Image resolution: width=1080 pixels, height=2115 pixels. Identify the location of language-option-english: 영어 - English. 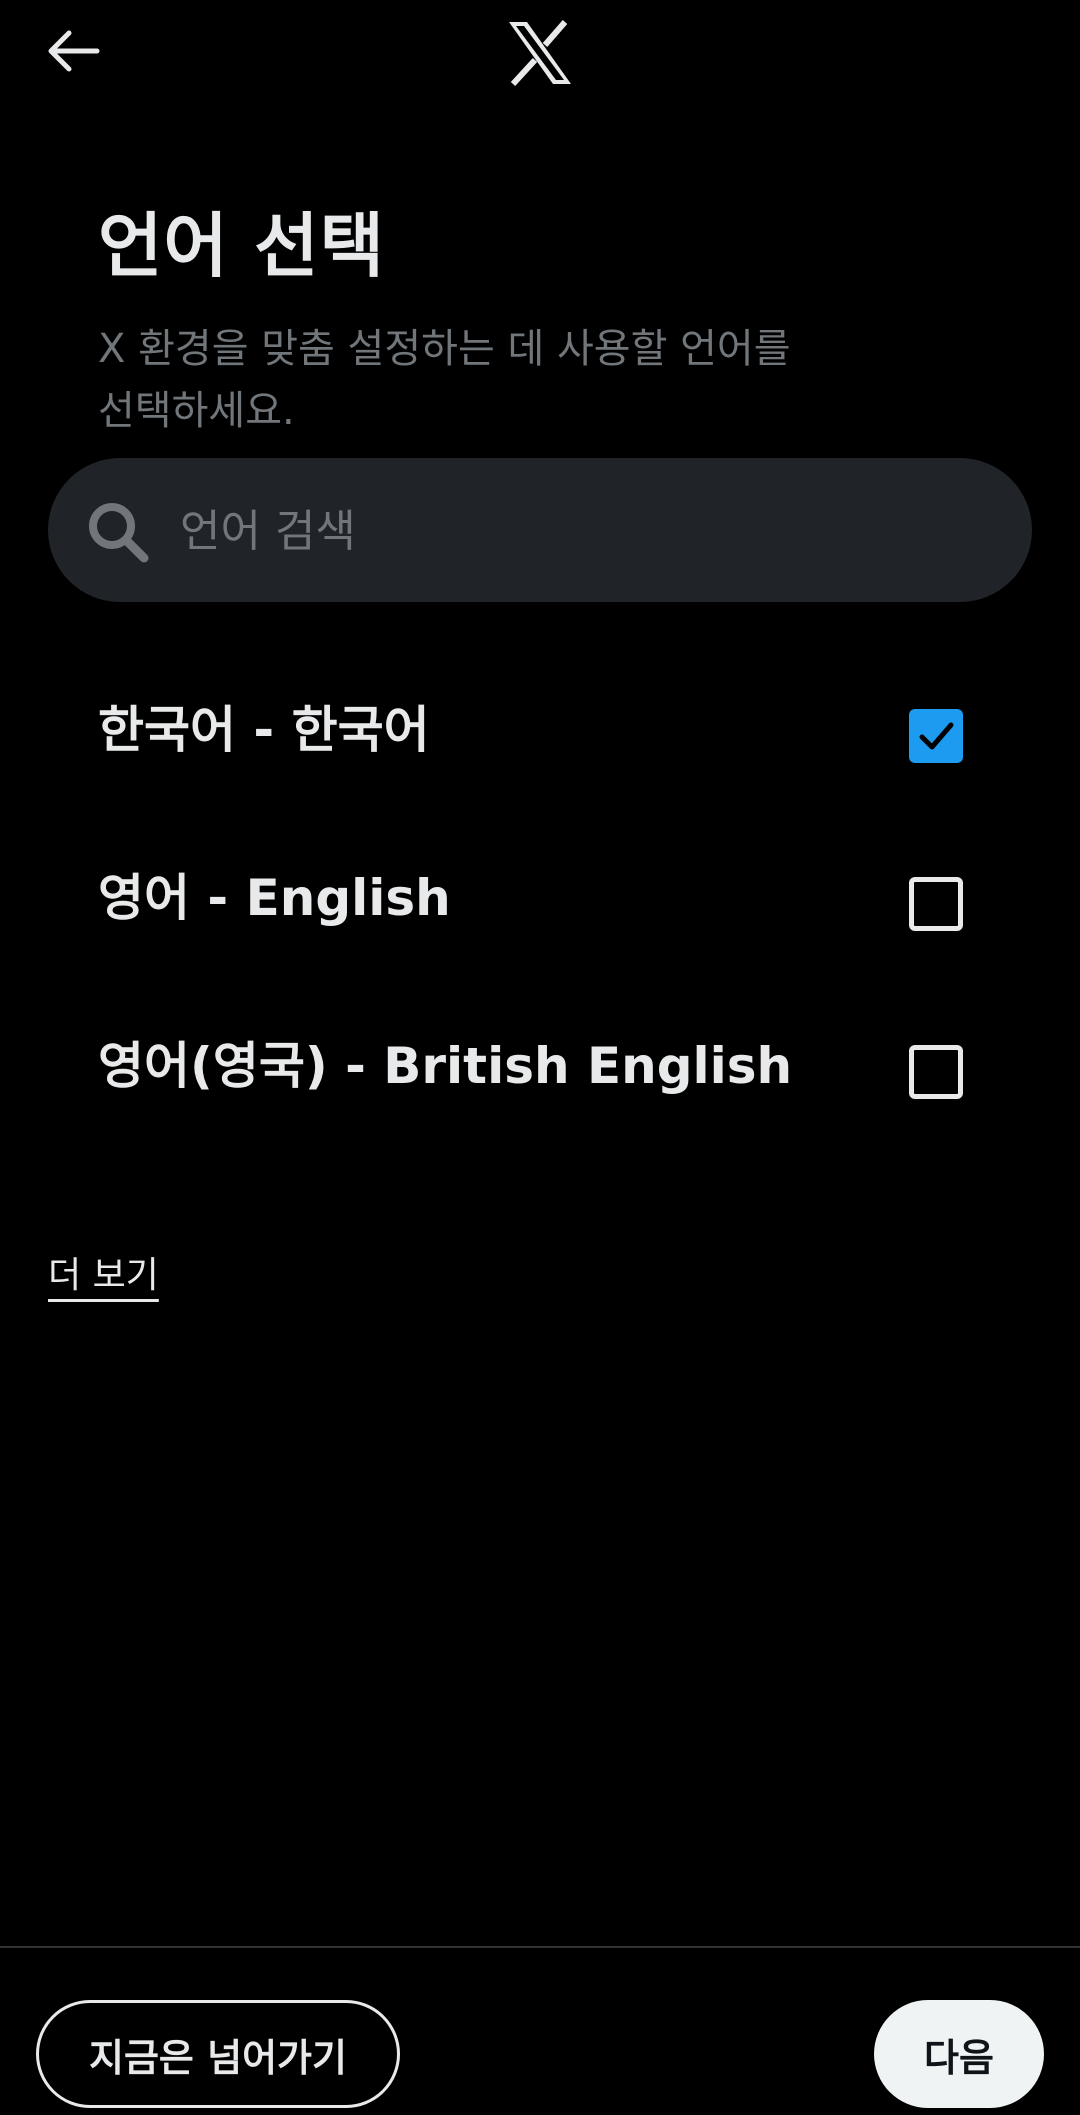
(540, 902).